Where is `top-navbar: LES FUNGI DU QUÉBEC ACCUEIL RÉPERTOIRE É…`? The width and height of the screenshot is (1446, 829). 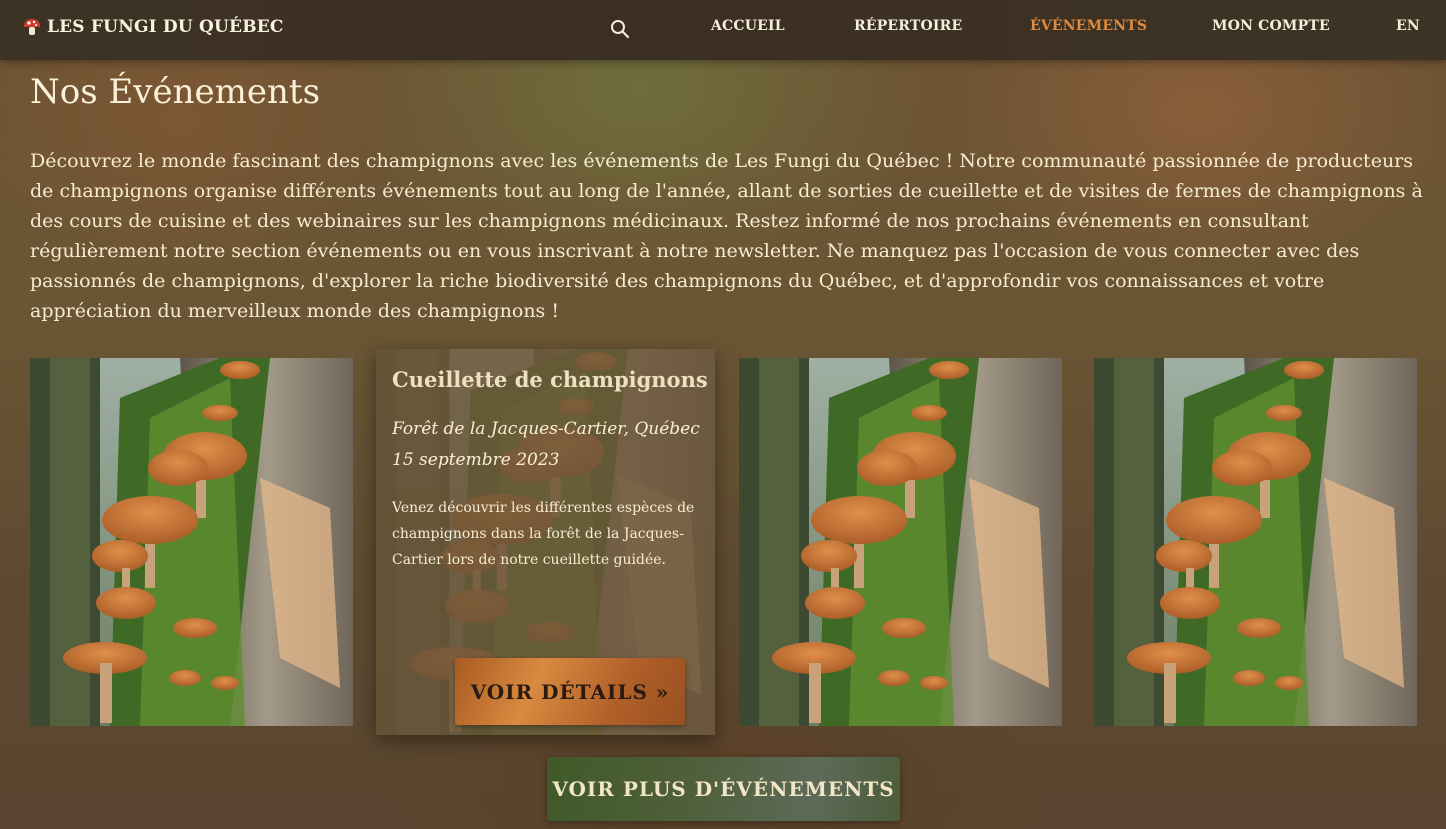
top-navbar: LES FUNGI DU QUÉBEC ACCUEIL RÉPERTOIRE É… is located at coordinates (723, 30).